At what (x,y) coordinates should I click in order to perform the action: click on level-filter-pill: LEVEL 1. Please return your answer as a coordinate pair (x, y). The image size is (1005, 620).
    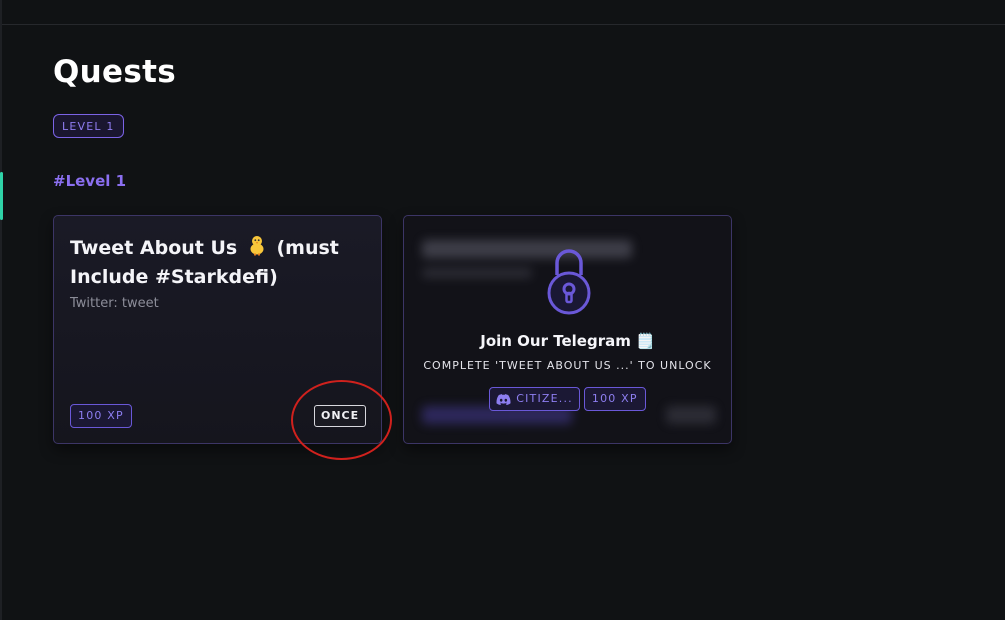
    Looking at the image, I should click on (88, 126).